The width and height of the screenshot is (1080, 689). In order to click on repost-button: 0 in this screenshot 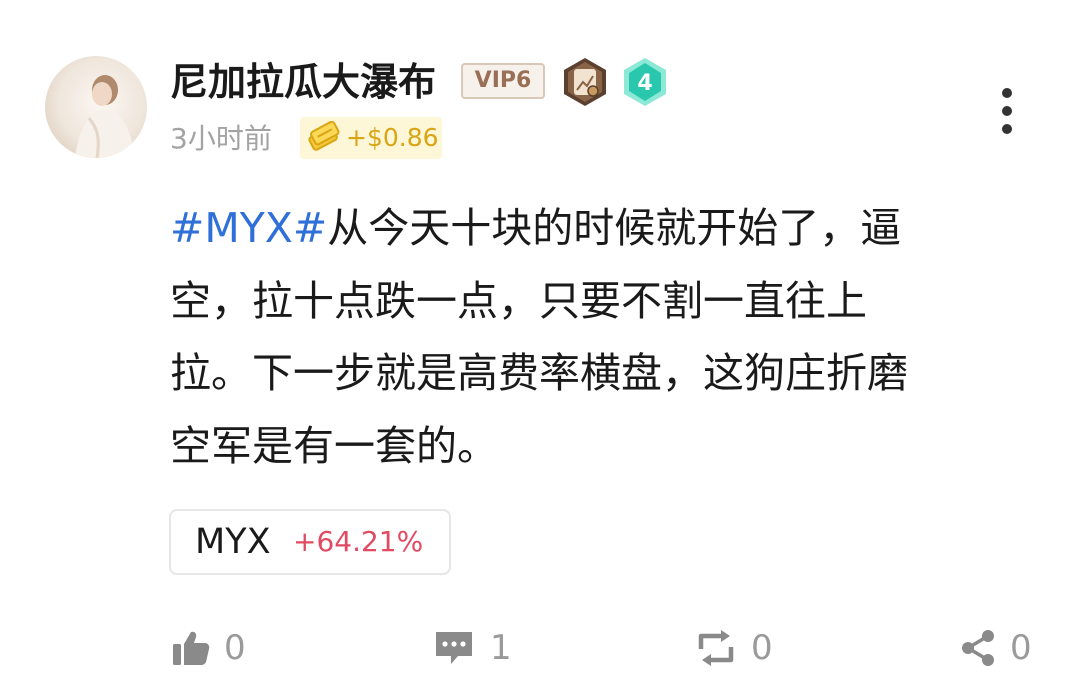, I will do `click(742, 648)`.